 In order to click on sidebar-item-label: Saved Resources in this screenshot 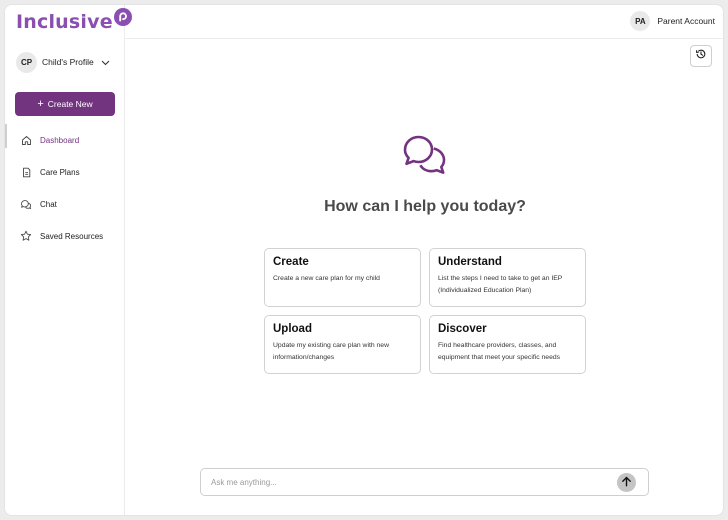, I will do `click(72, 236)`.